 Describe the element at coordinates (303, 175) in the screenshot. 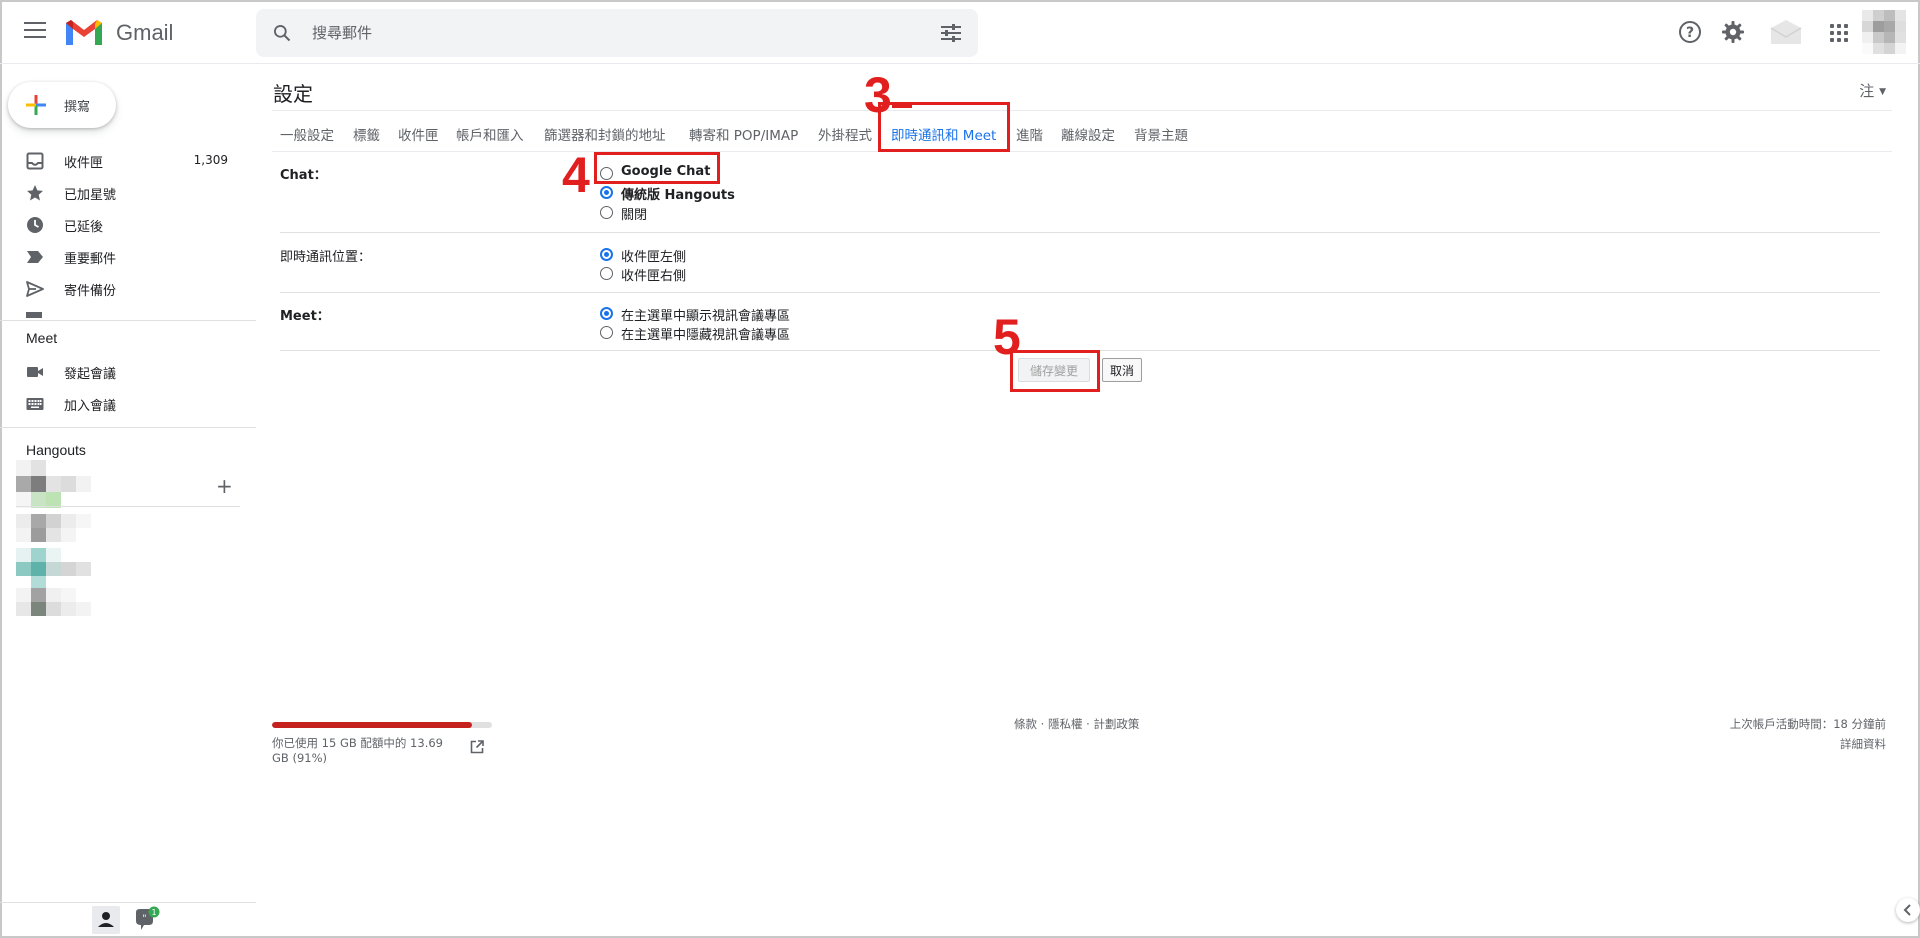

I see `chat-row-label: Chat：` at that location.